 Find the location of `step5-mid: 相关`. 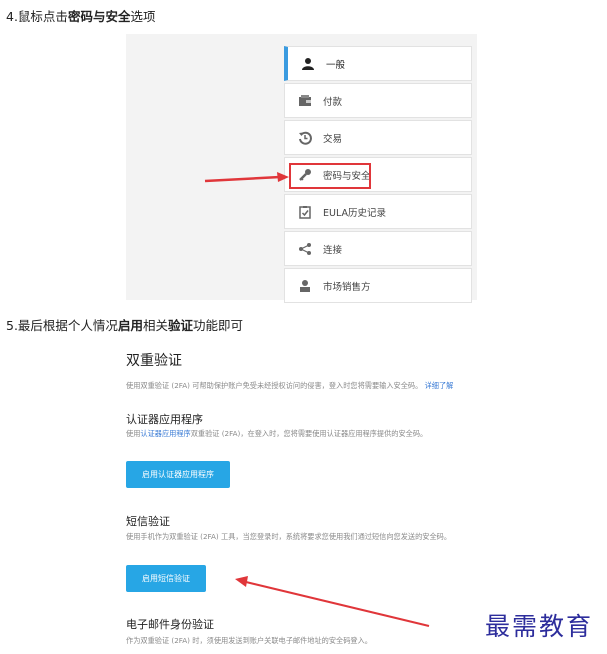

step5-mid: 相关 is located at coordinates (155, 325).